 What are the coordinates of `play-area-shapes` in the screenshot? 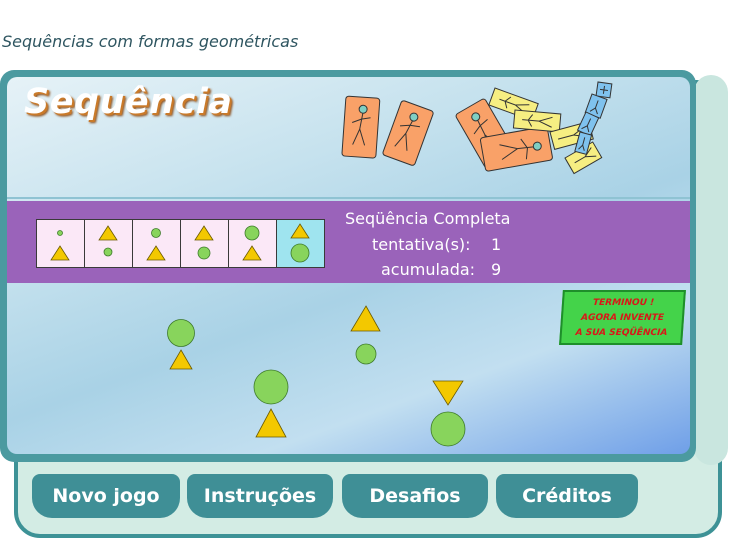 It's located at (316, 376).